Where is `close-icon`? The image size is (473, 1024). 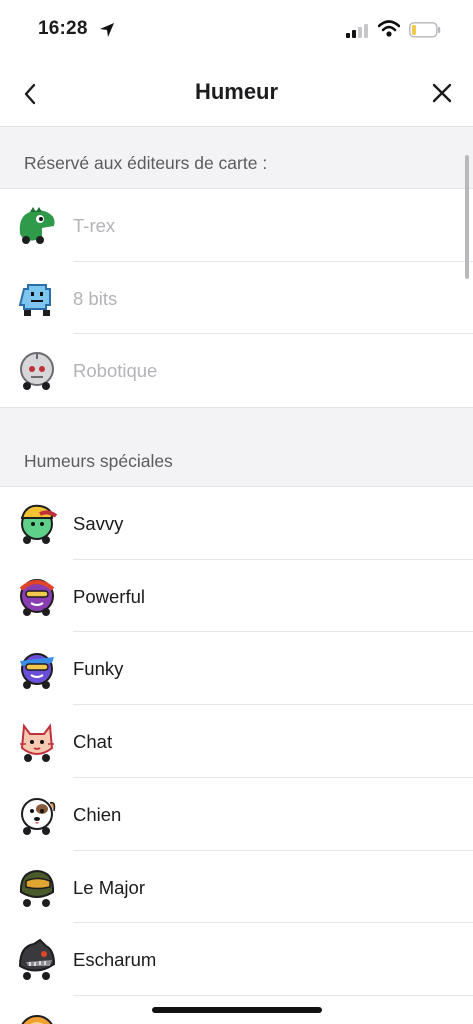 close-icon is located at coordinates (442, 93).